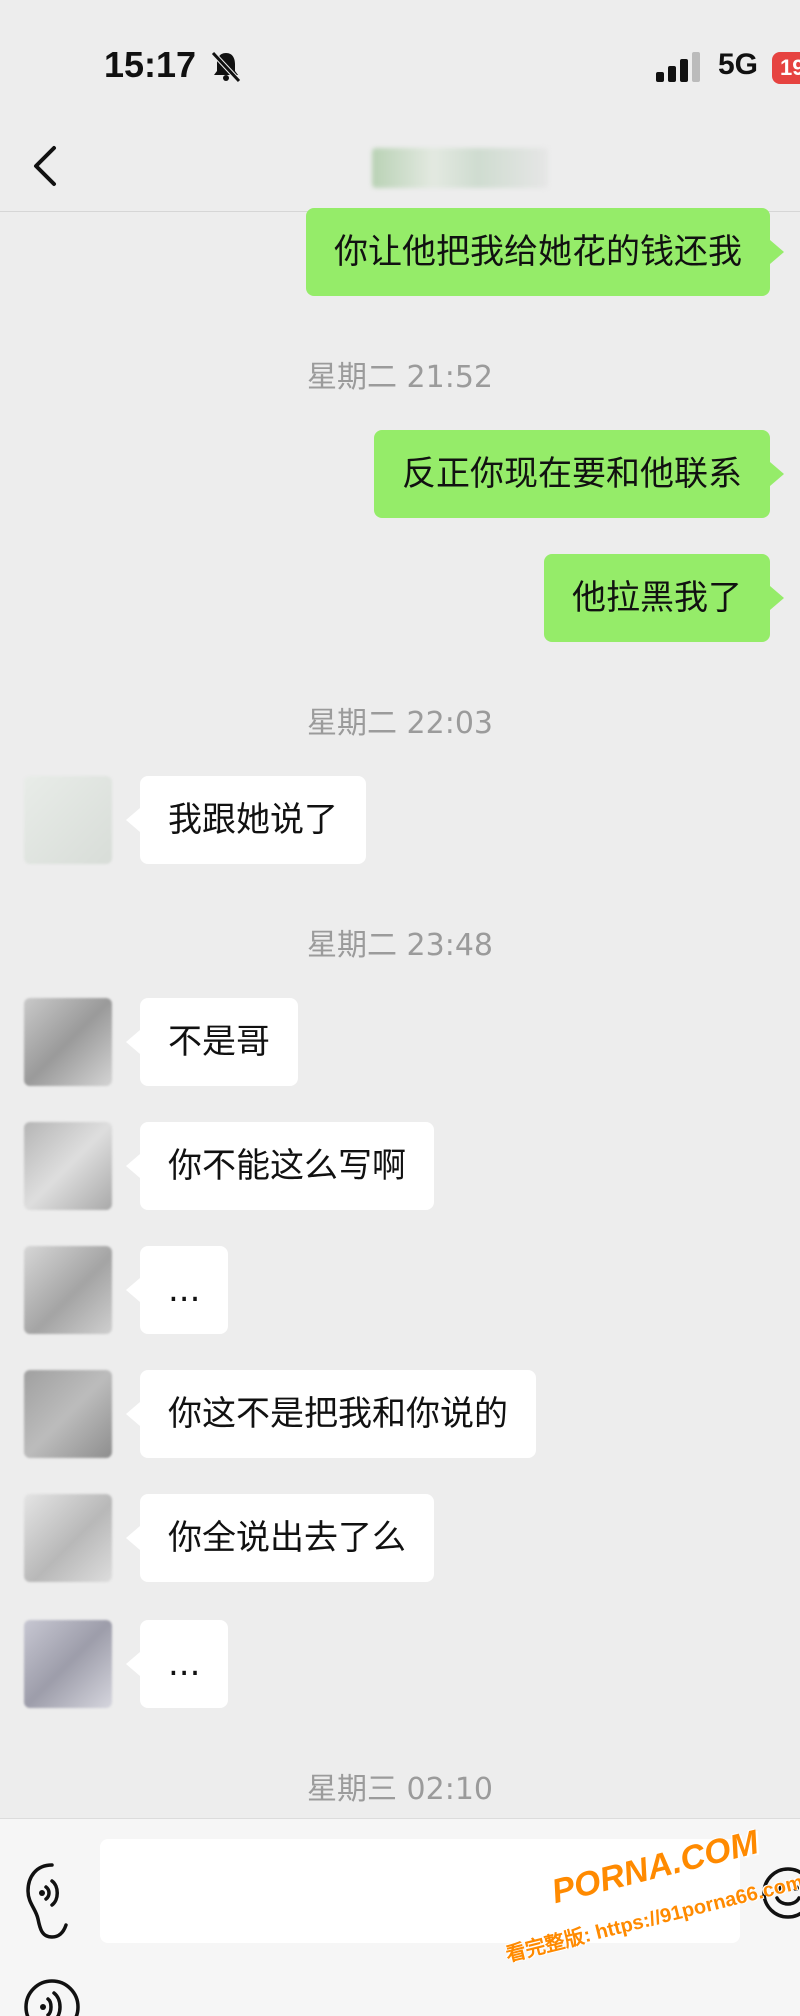  Describe the element at coordinates (150, 64) in the screenshot. I see `status-time: 15:17` at that location.